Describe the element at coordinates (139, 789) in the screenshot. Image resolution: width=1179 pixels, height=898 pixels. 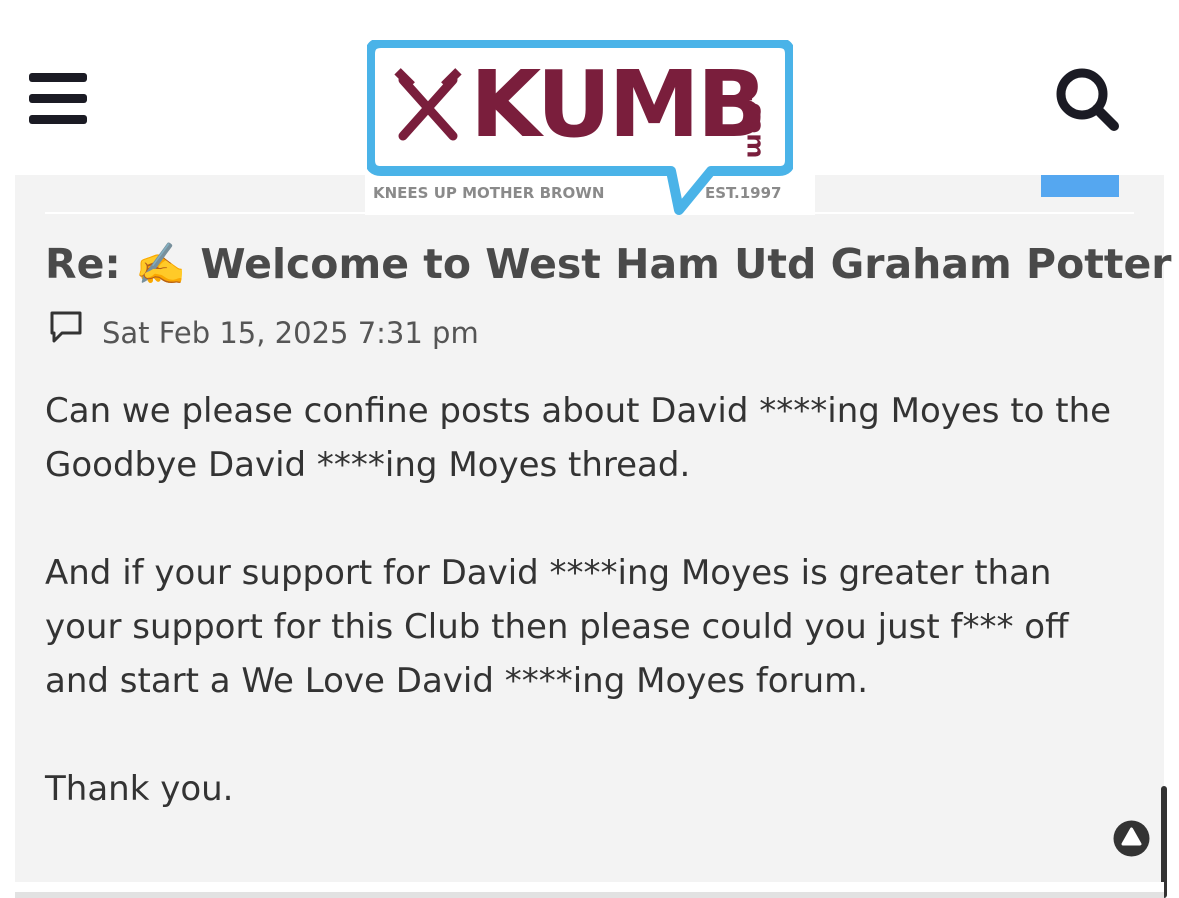
I see `post-paragraph: Thank you.` at that location.